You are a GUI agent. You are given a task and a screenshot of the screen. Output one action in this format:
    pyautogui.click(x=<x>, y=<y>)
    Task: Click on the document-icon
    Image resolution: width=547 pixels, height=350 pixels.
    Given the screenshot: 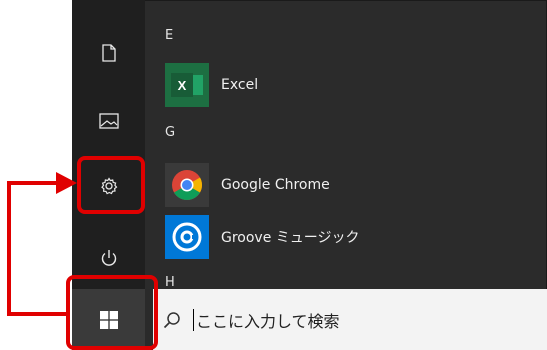 What is the action you would take?
    pyautogui.click(x=108, y=53)
    